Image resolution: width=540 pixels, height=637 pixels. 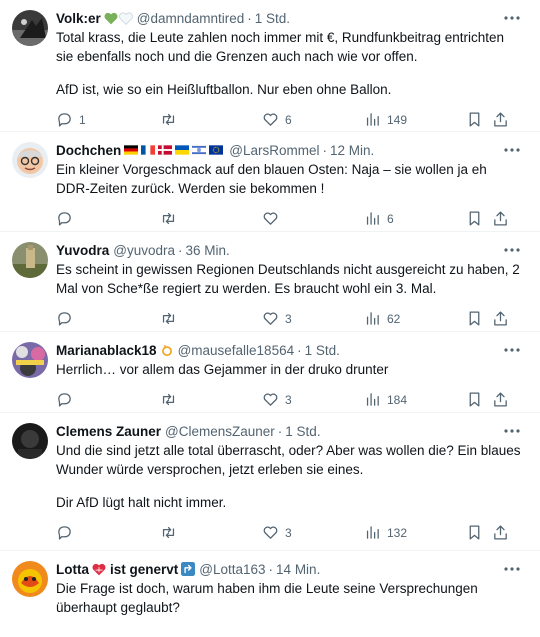 What do you see at coordinates (174, 150) in the screenshot?
I see `flag-emojis` at bounding box center [174, 150].